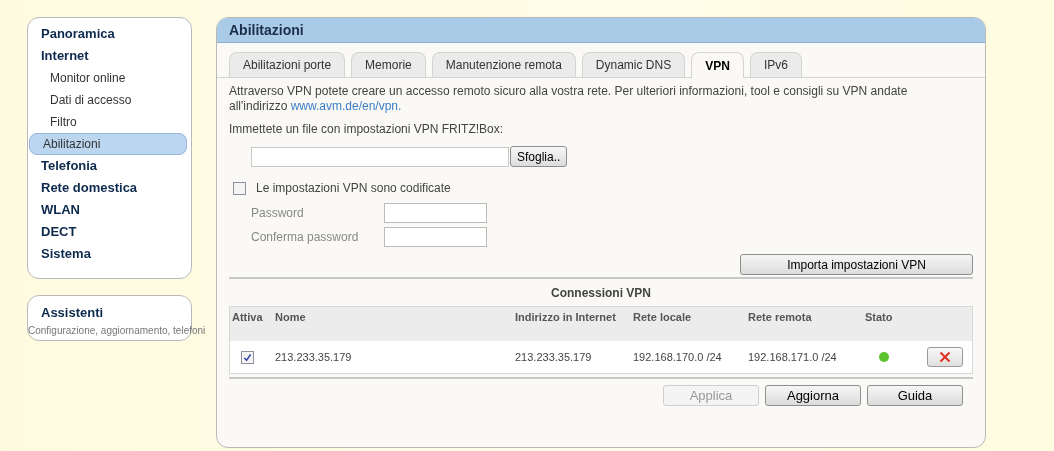 Image resolution: width=1054 pixels, height=451 pixels. What do you see at coordinates (793, 357) in the screenshot?
I see `table-cell-text: 192.168.171.0 /24` at bounding box center [793, 357].